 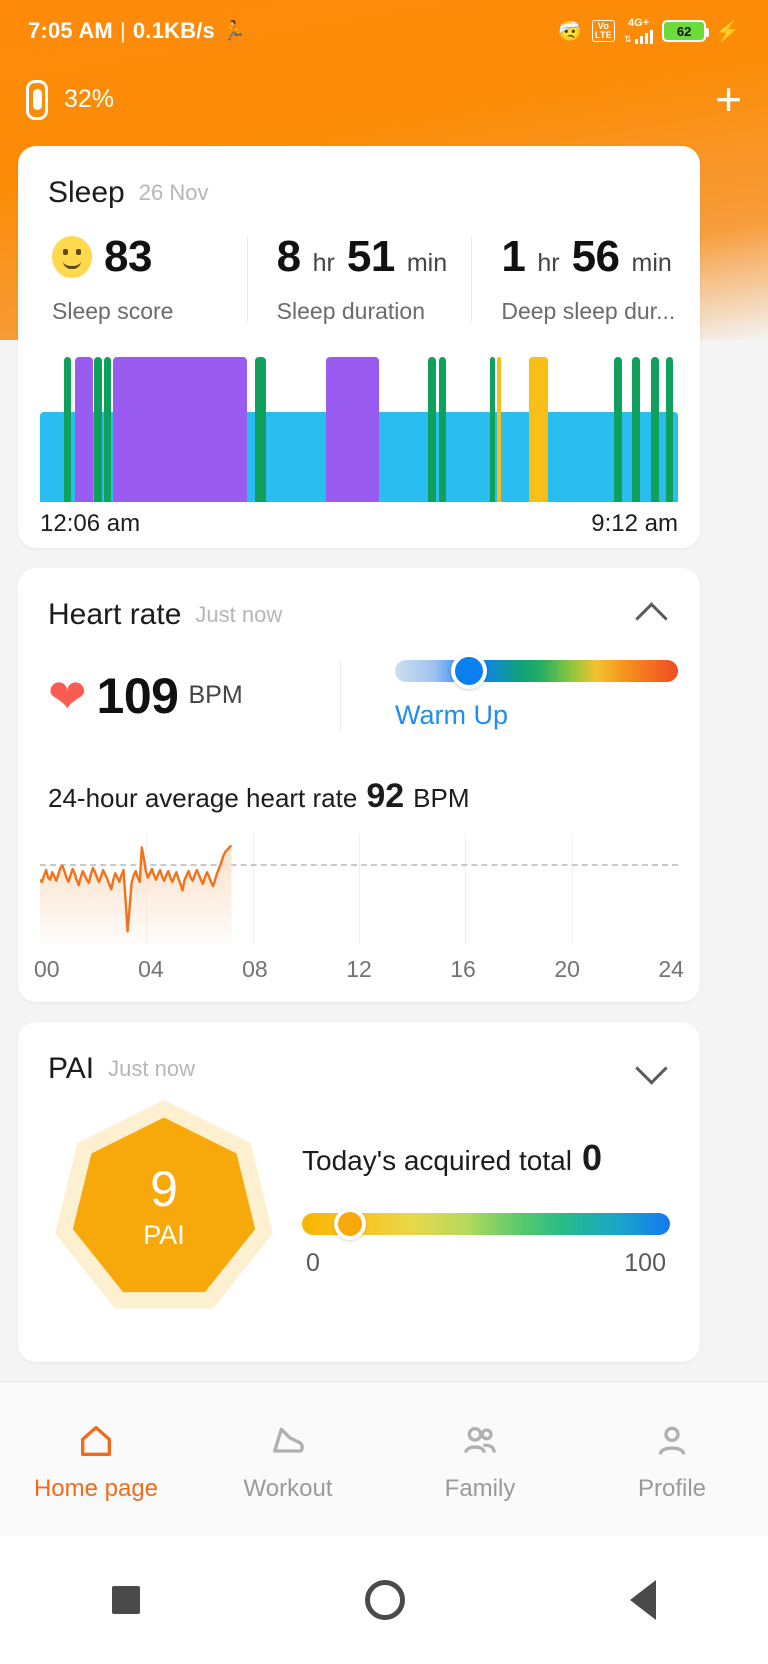 I want to click on pai-total-value: 0, so click(x=591, y=1157).